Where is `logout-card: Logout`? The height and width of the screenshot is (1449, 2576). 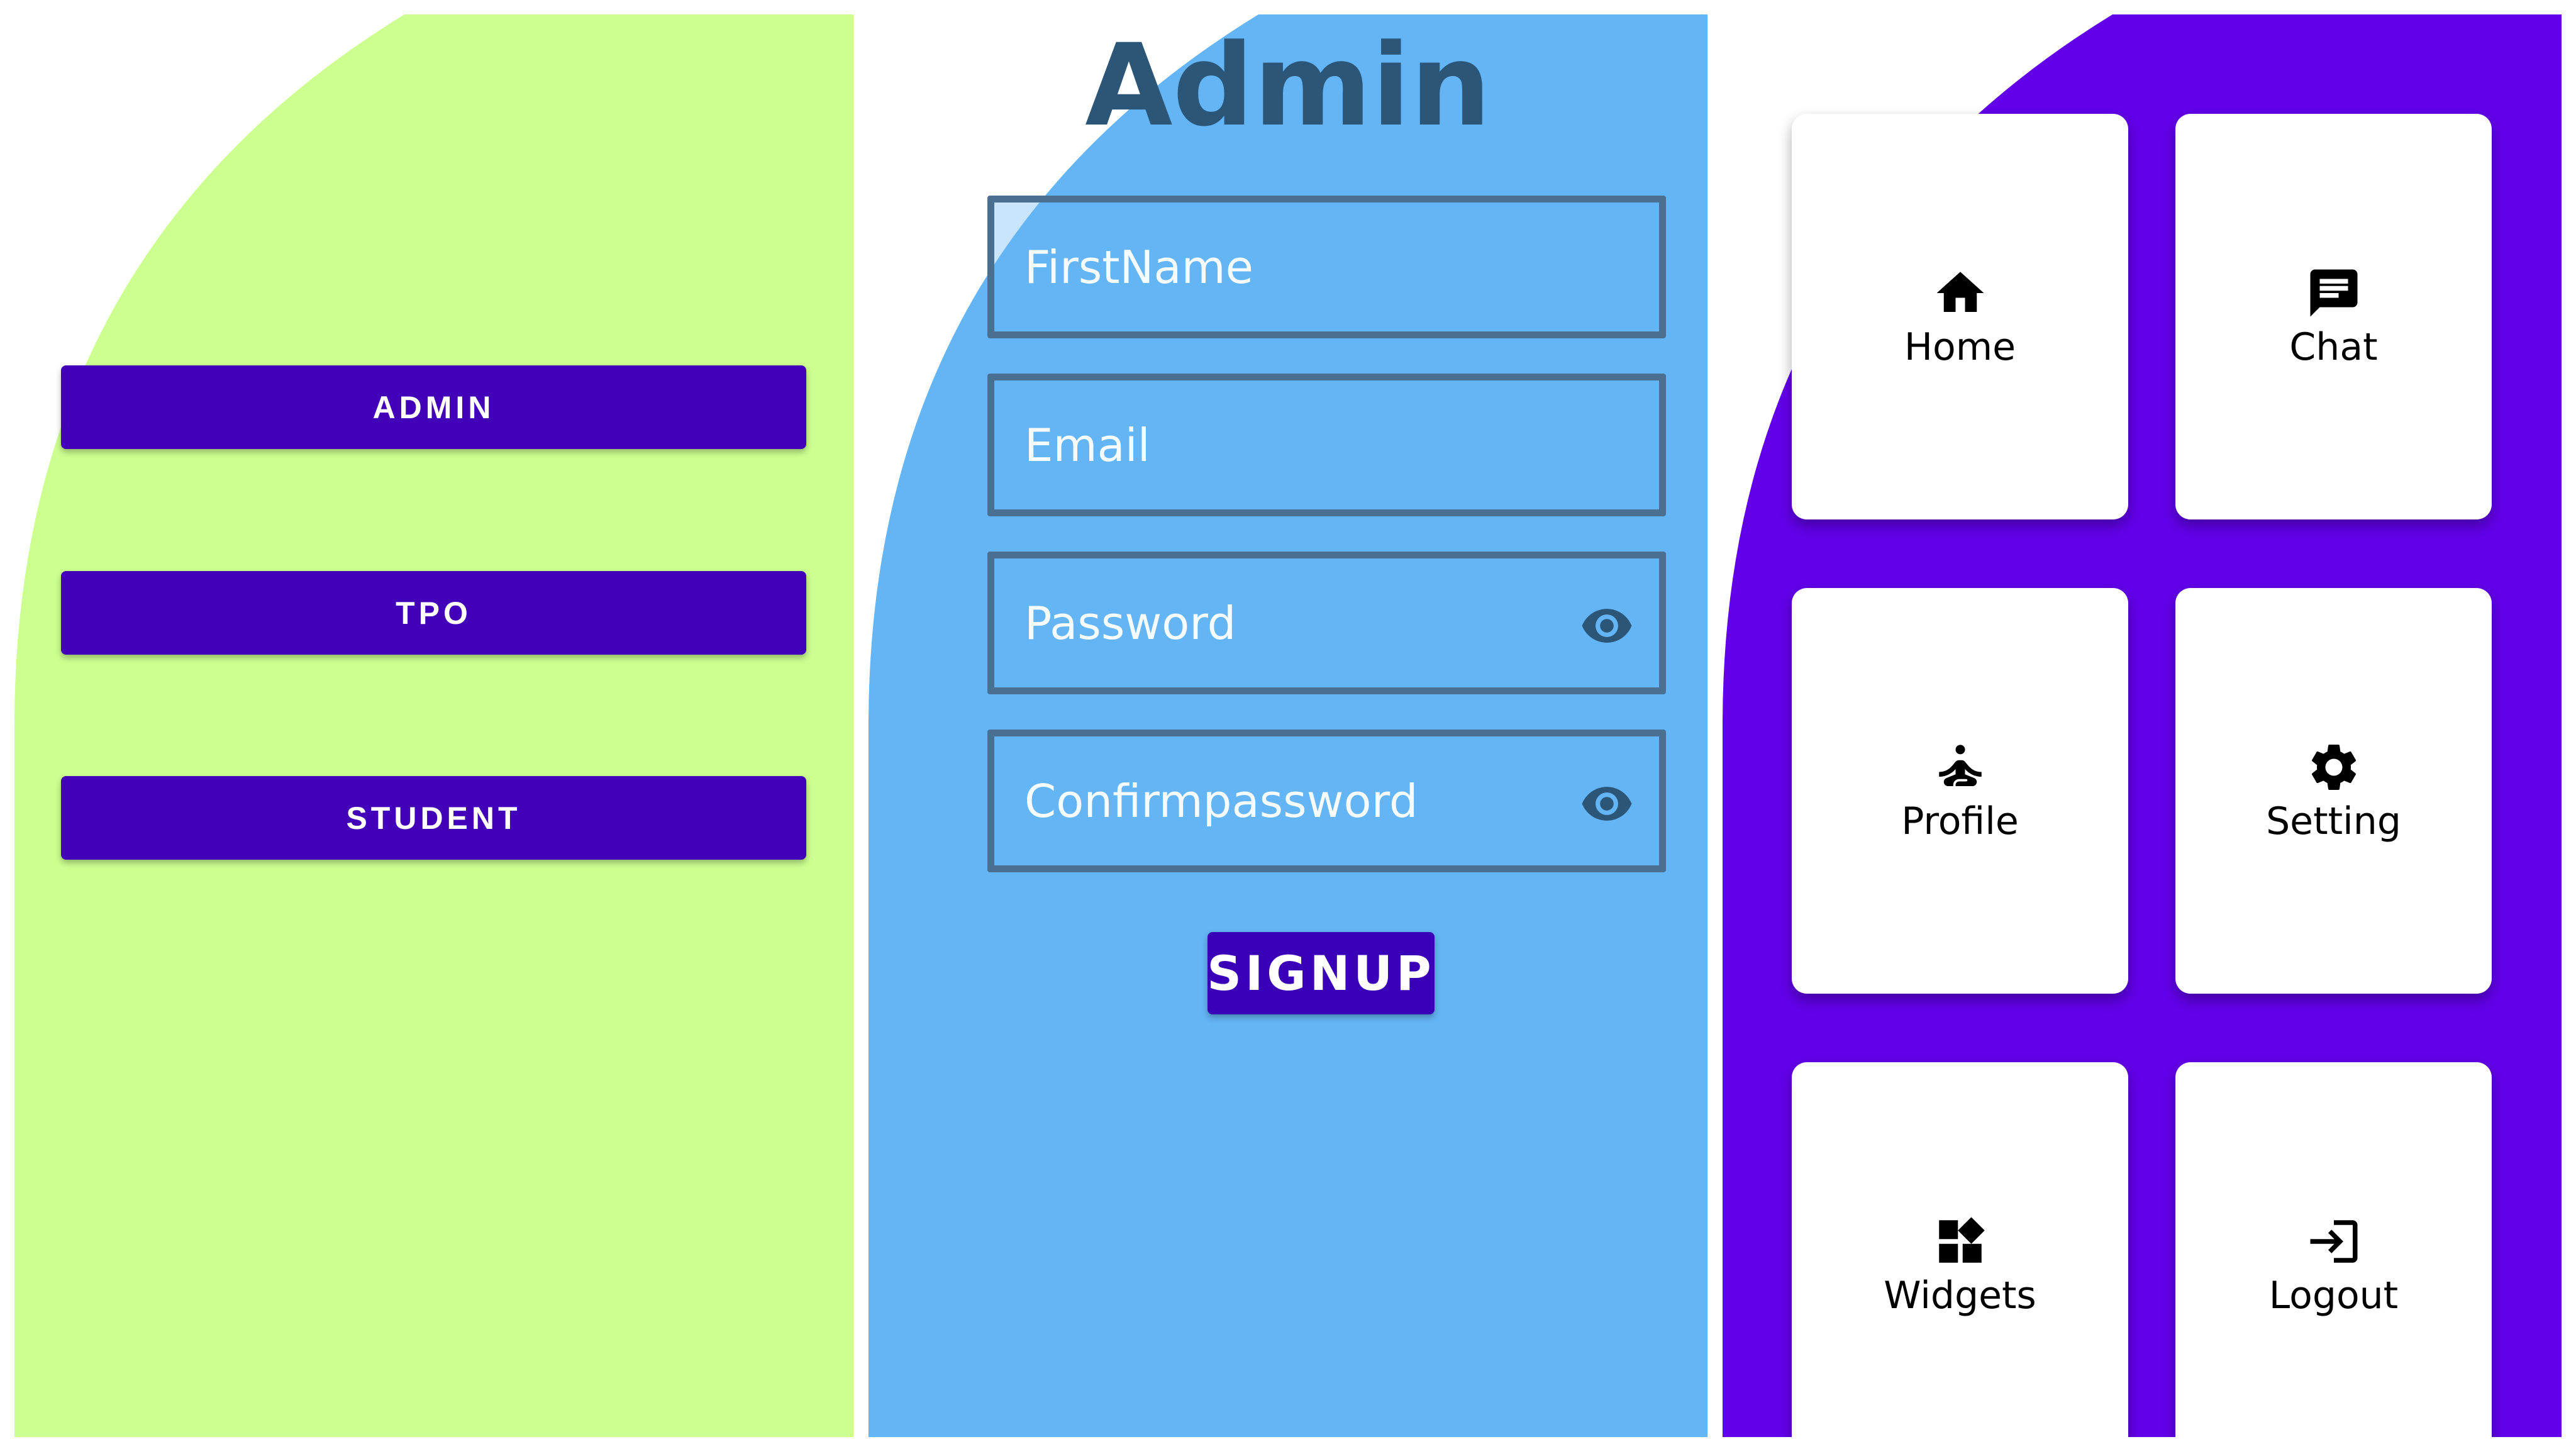 logout-card: Logout is located at coordinates (2333, 1249).